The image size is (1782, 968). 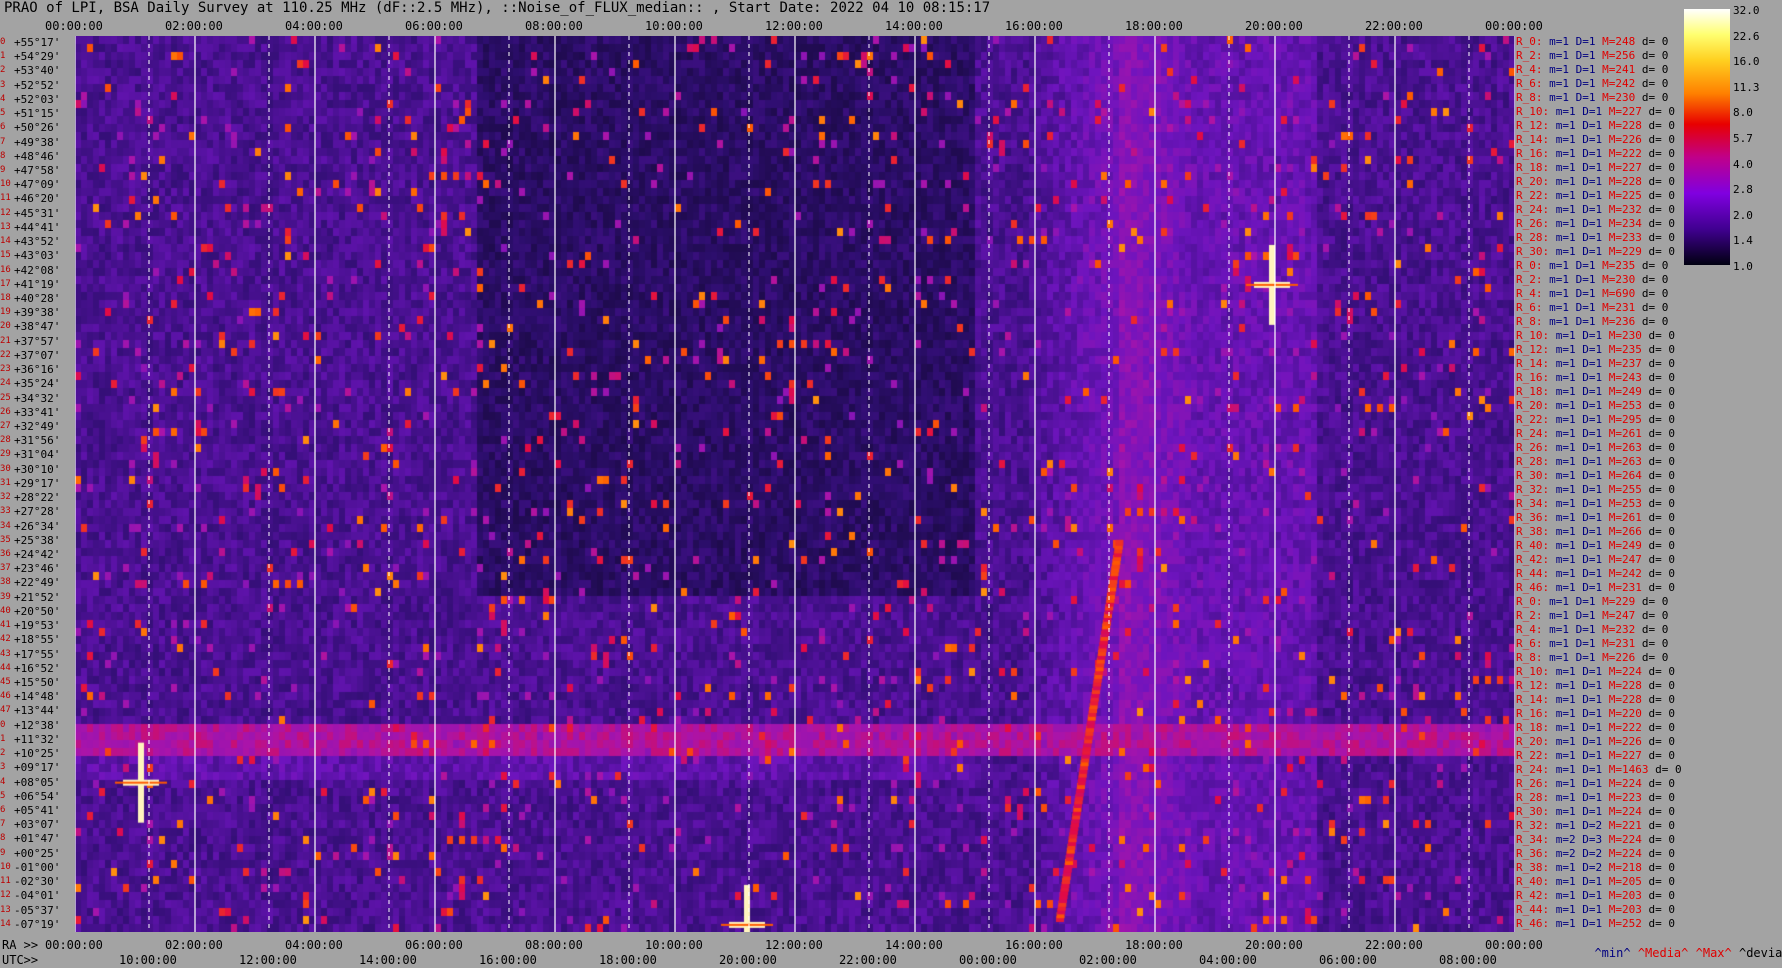 I want to click on ra-tick-label: 00:00:00, so click(x=1514, y=945).